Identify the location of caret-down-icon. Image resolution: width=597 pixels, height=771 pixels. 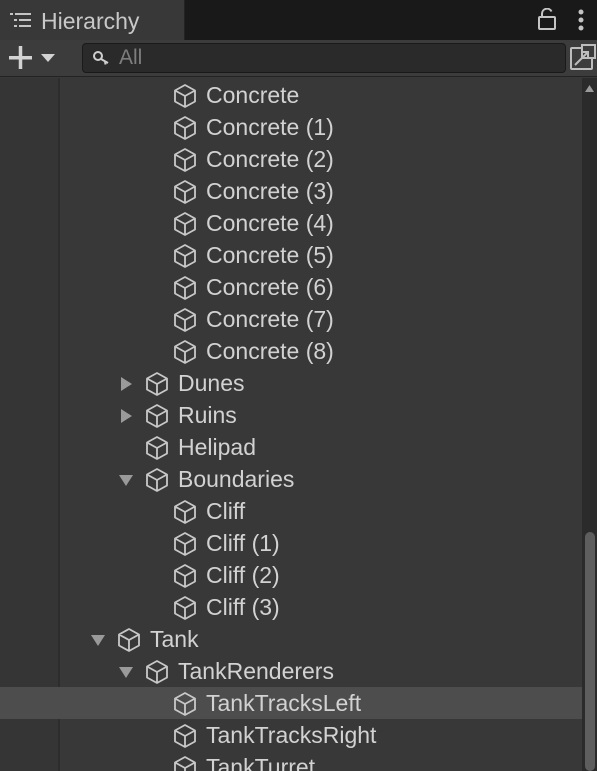
(48, 58).